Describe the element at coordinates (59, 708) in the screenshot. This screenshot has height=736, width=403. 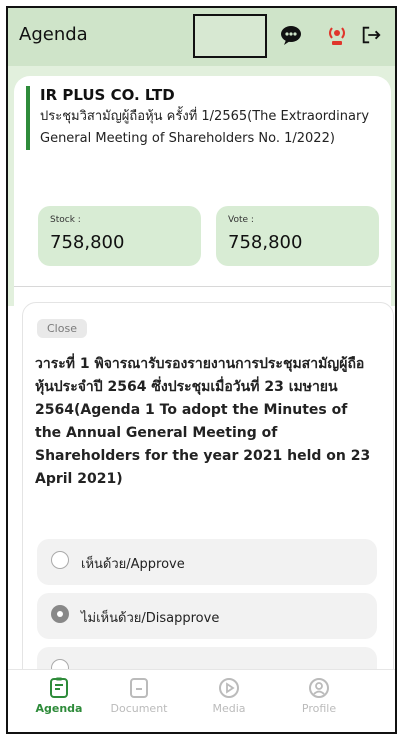
I see `tab-label: Agenda` at that location.